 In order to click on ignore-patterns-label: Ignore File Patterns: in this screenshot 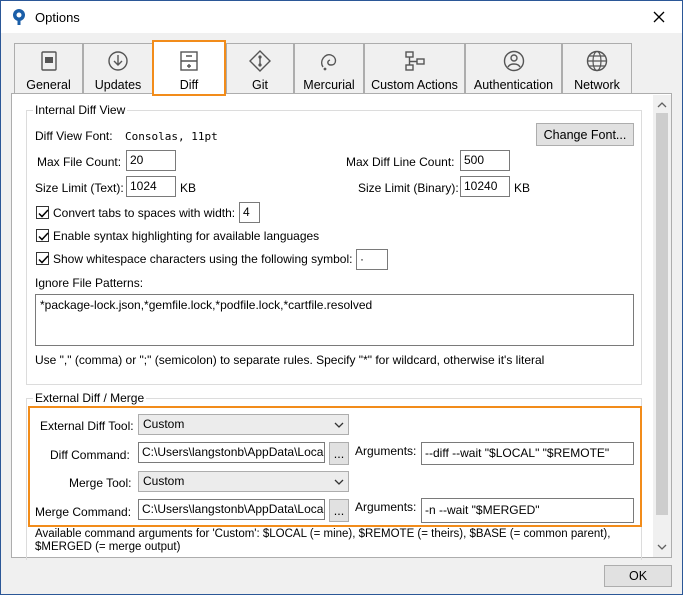, I will do `click(89, 283)`.